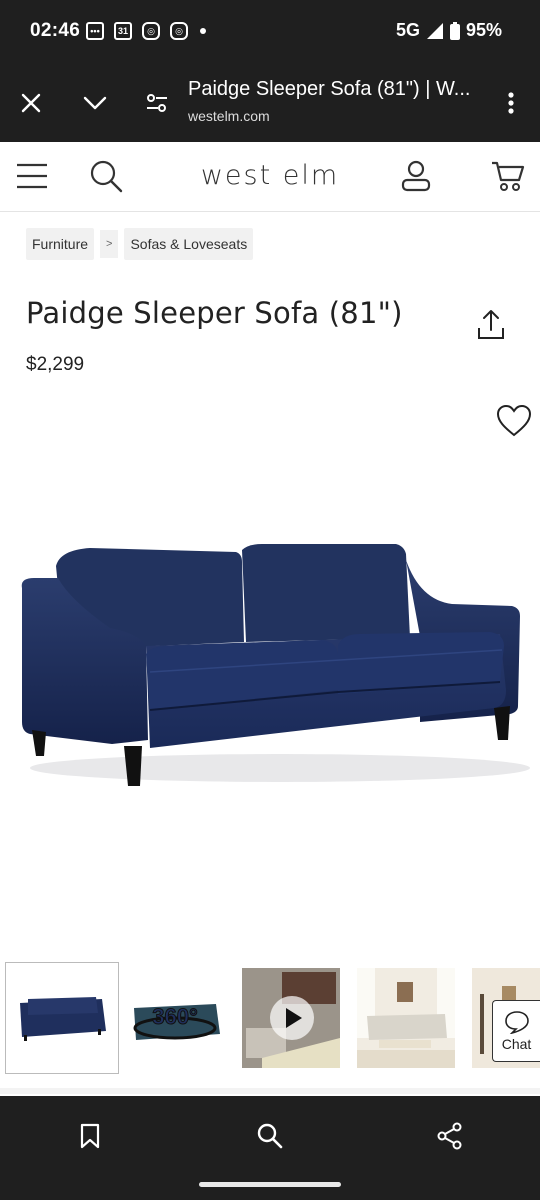  I want to click on breadcrumb-furniture: Furniture, so click(60, 244).